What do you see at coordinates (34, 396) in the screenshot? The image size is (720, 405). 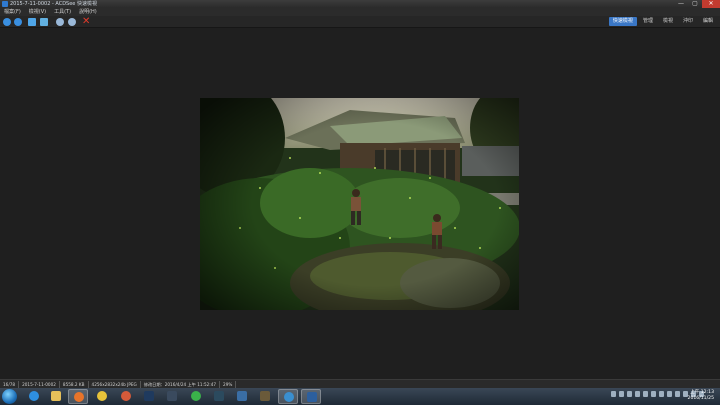 I see `ie-icon` at bounding box center [34, 396].